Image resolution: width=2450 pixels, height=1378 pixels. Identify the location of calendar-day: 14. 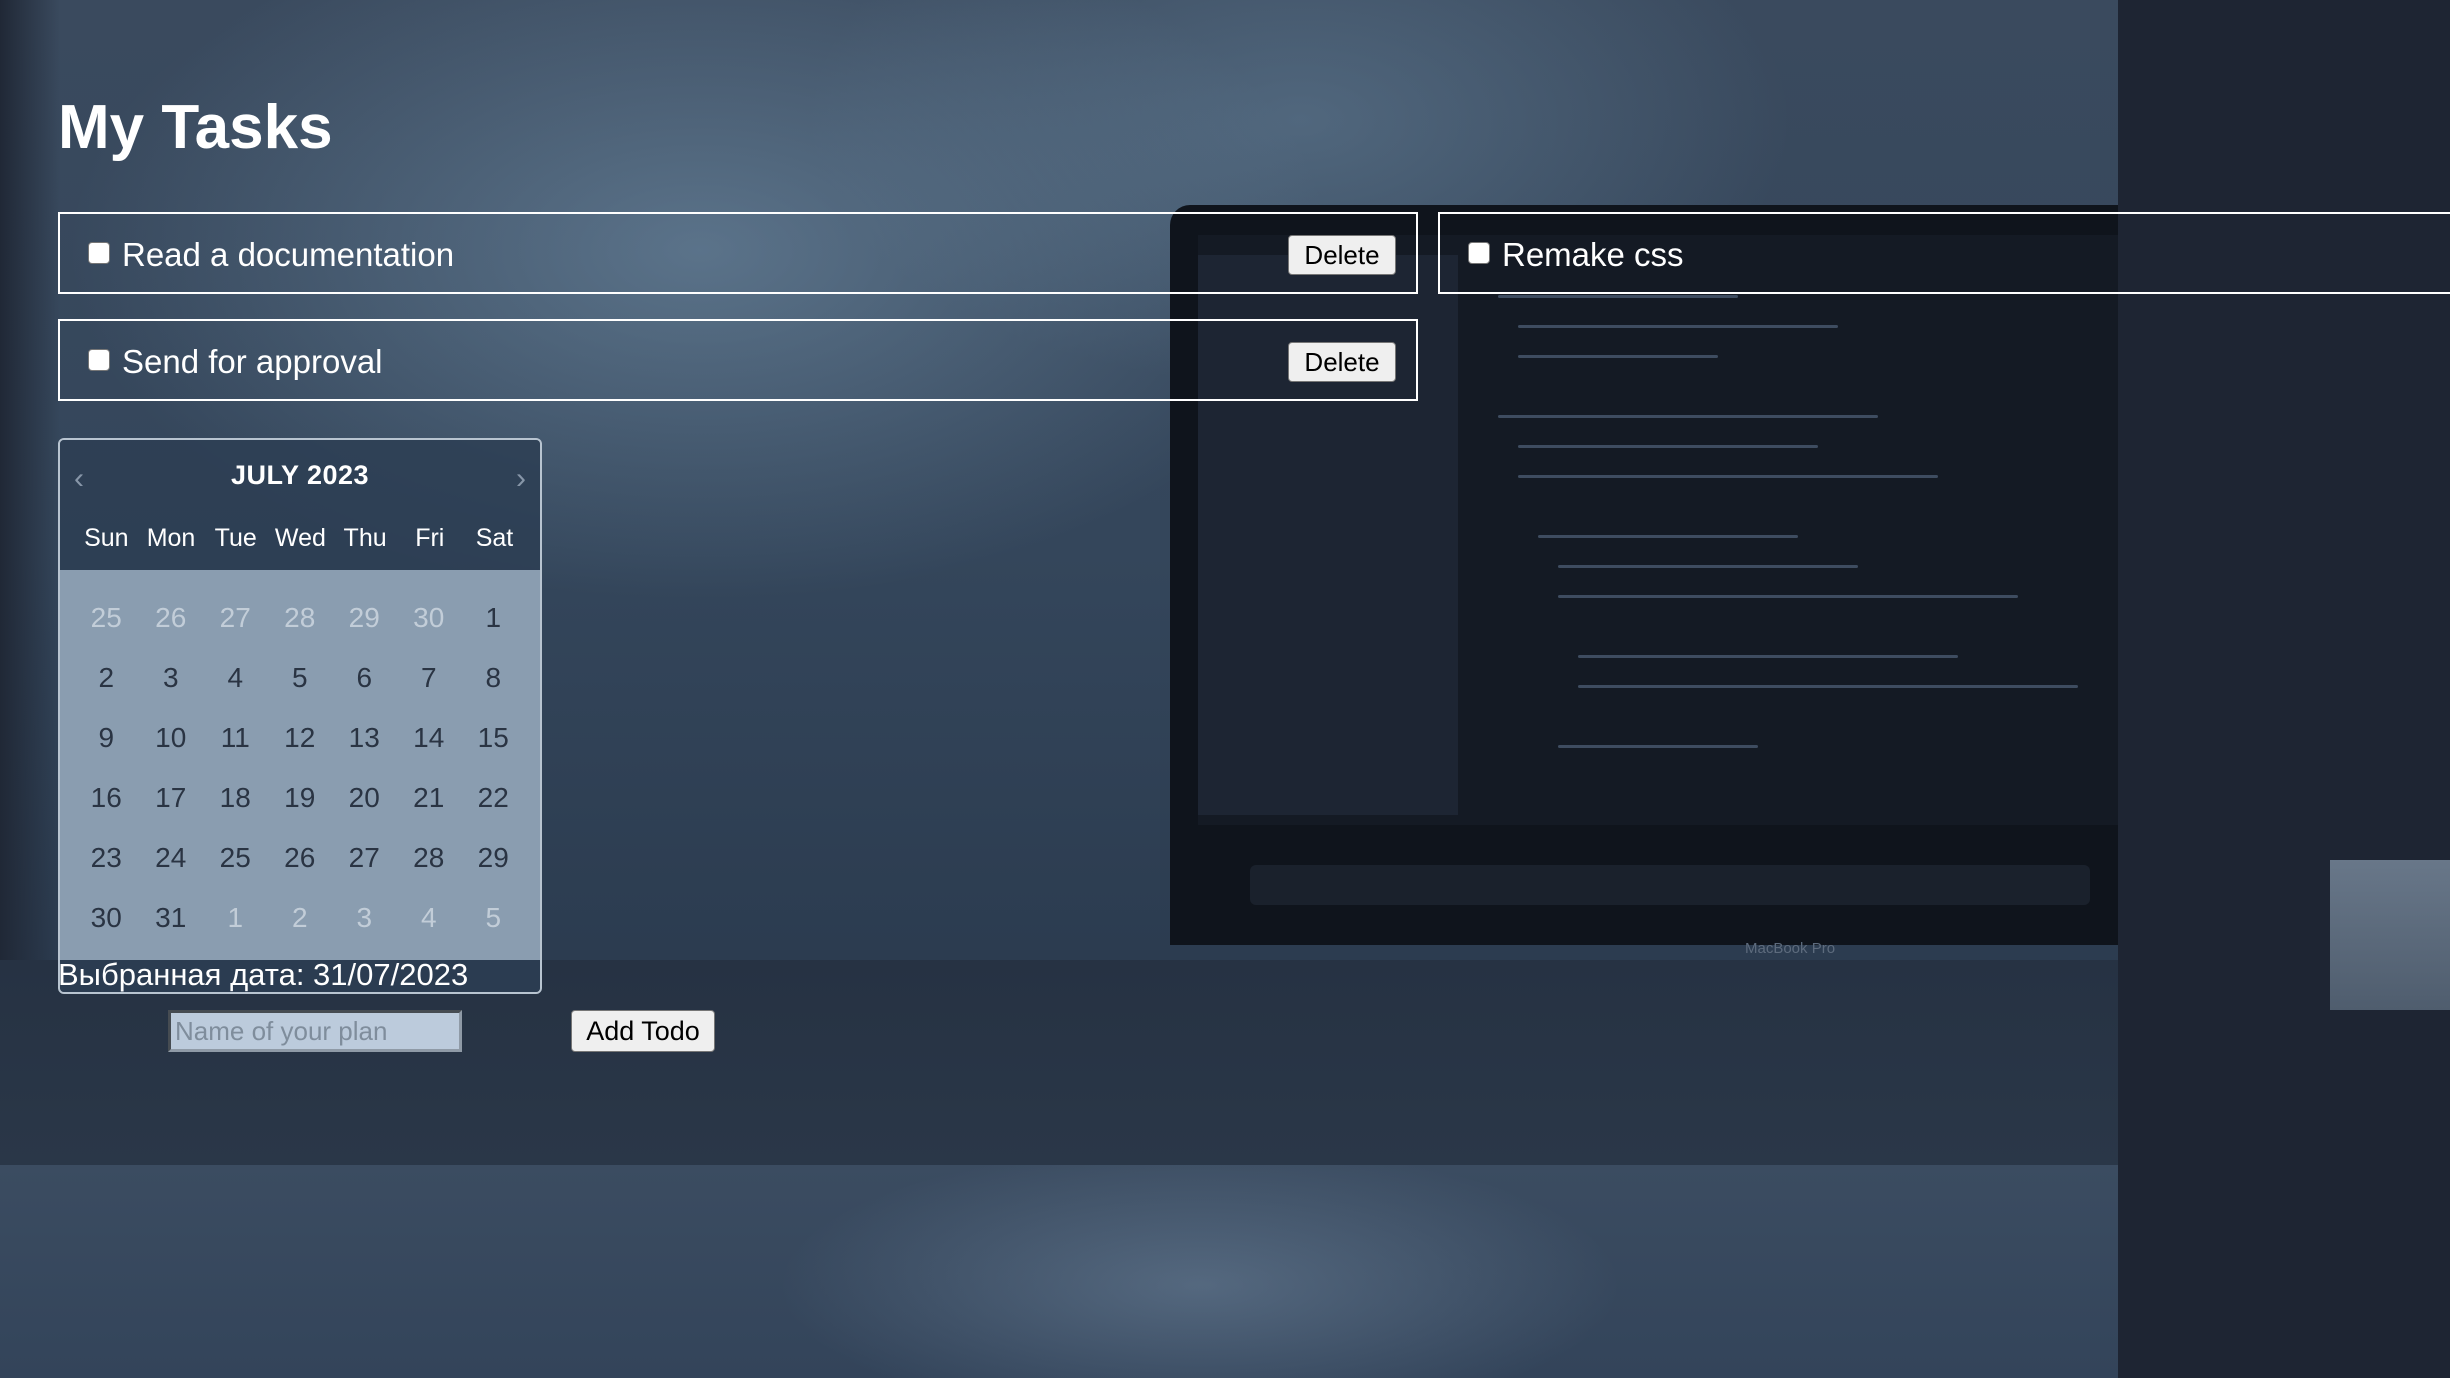
(429, 738).